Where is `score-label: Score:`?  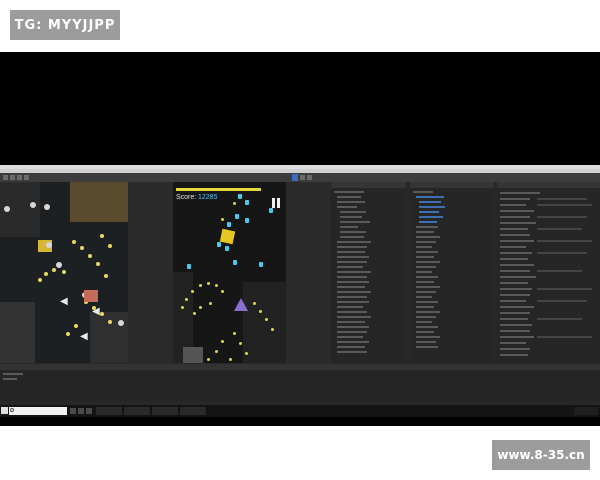
score-label: Score: is located at coordinates (186, 197).